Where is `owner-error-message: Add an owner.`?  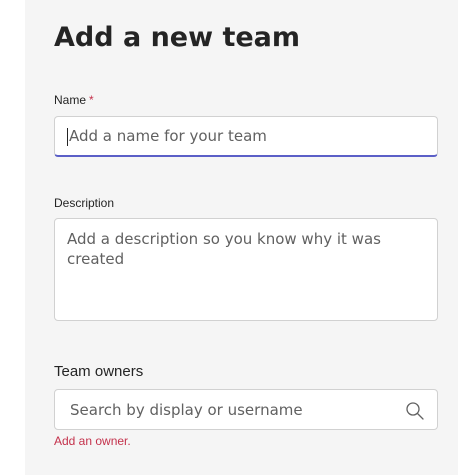
owner-error-message: Add an owner. is located at coordinates (92, 441).